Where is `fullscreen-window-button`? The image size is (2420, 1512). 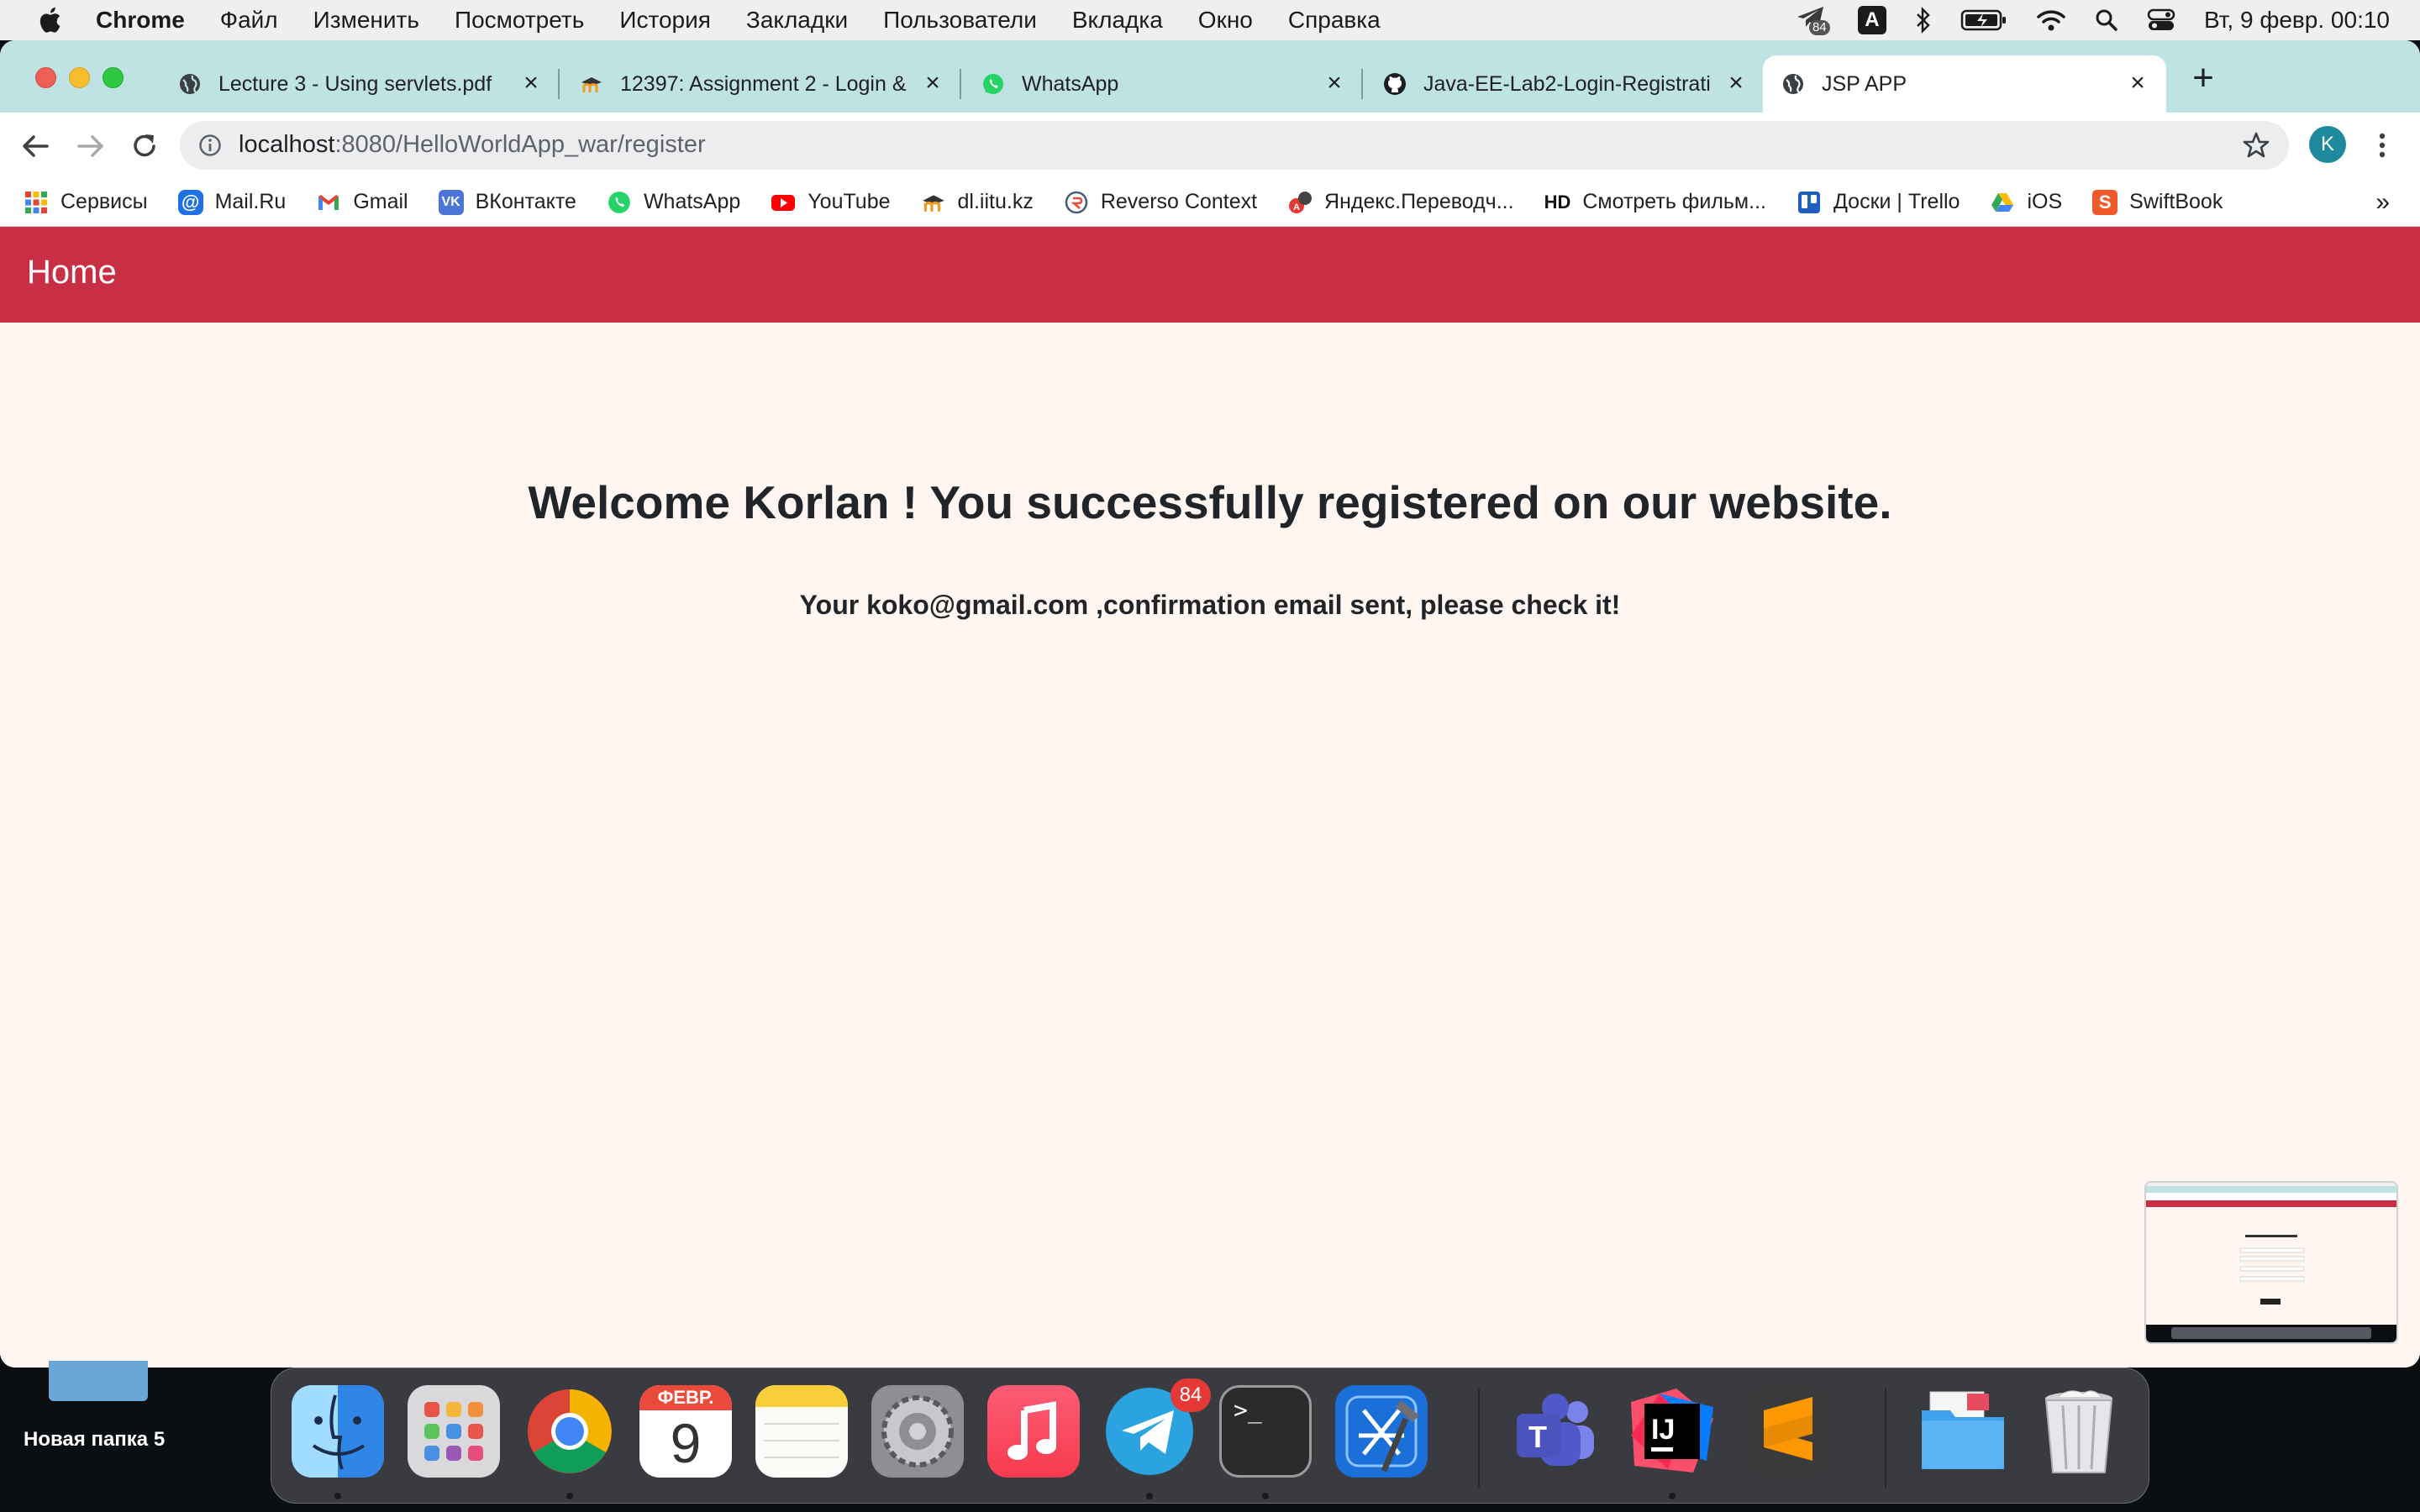
fullscreen-window-button is located at coordinates (113, 77).